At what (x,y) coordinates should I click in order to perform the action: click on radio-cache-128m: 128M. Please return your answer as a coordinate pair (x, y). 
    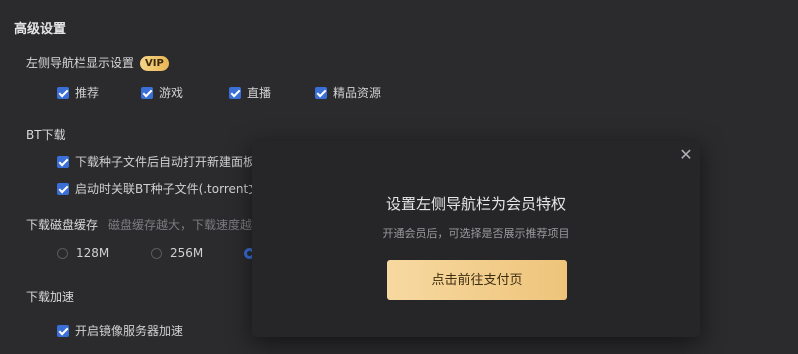
    Looking at the image, I should click on (83, 253).